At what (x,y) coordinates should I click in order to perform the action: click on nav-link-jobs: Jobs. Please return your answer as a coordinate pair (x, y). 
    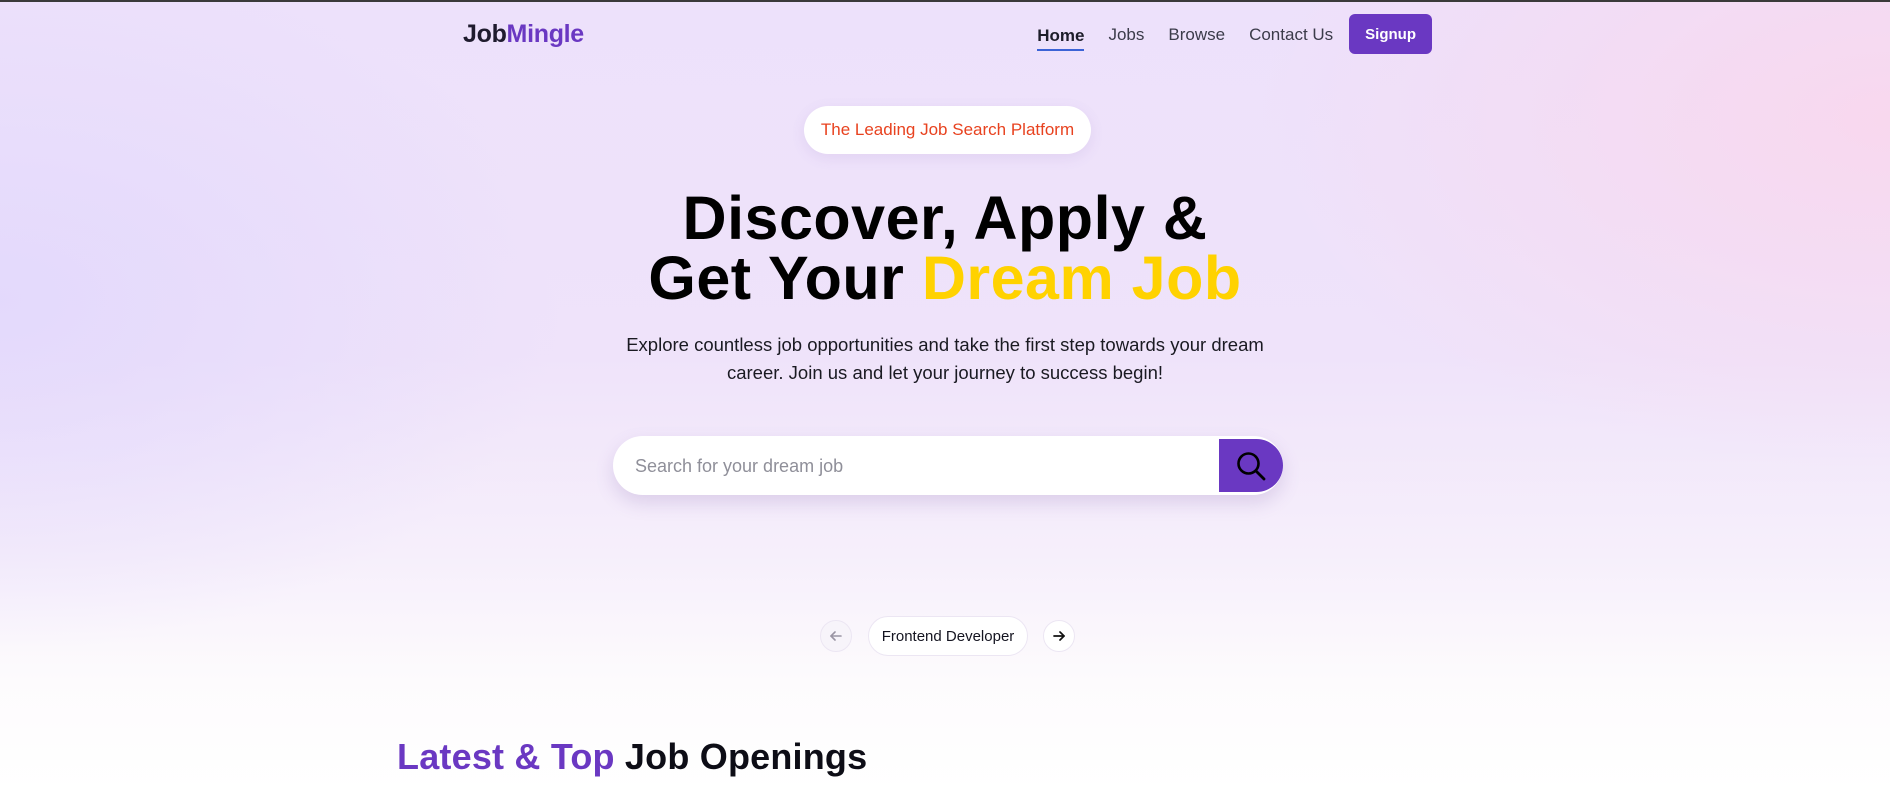
    Looking at the image, I should click on (1126, 34).